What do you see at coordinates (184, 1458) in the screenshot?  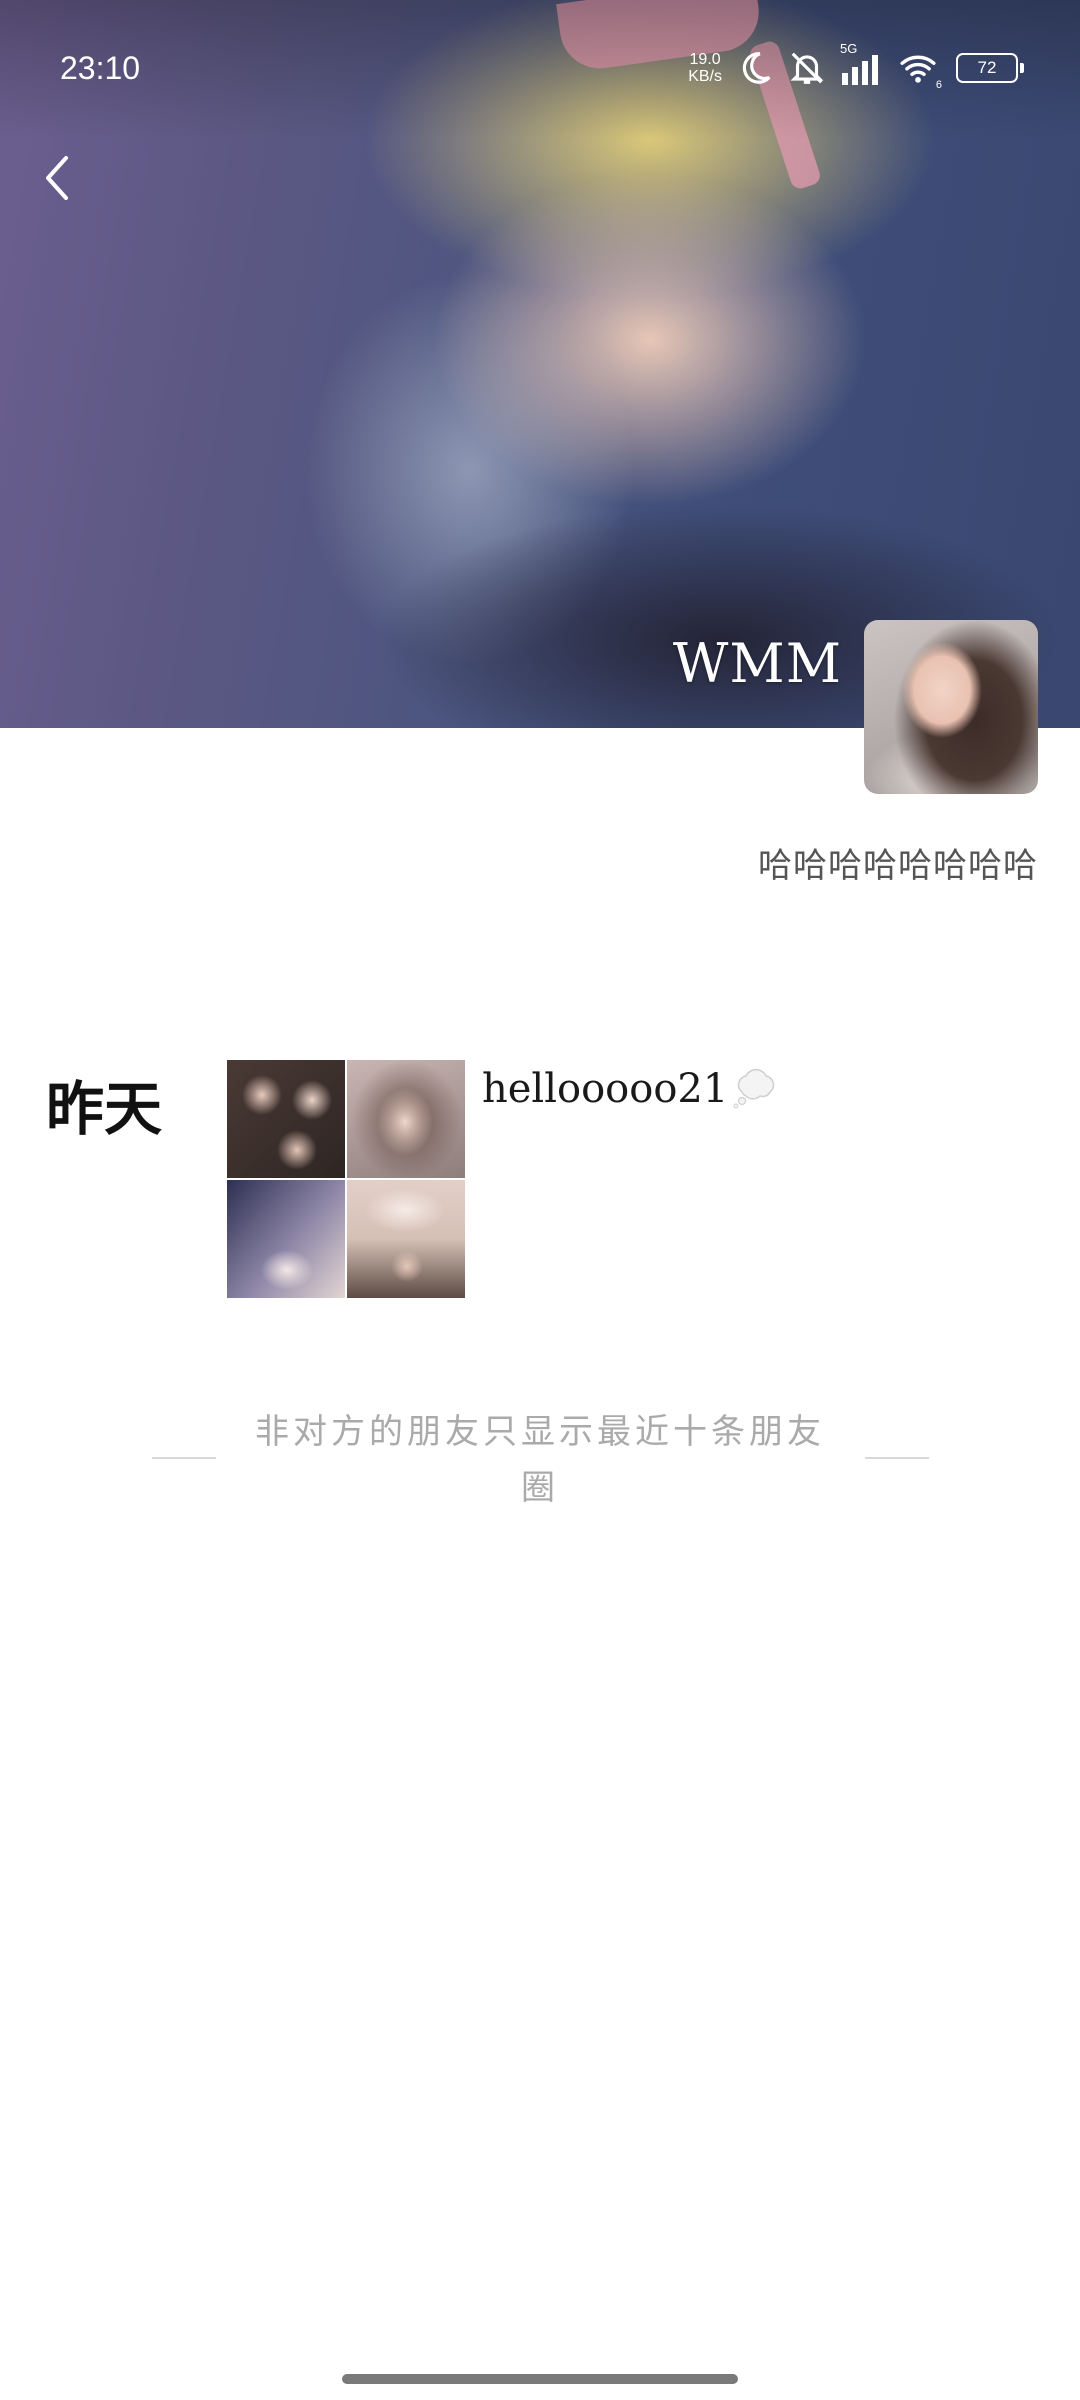 I see `divider-left` at bounding box center [184, 1458].